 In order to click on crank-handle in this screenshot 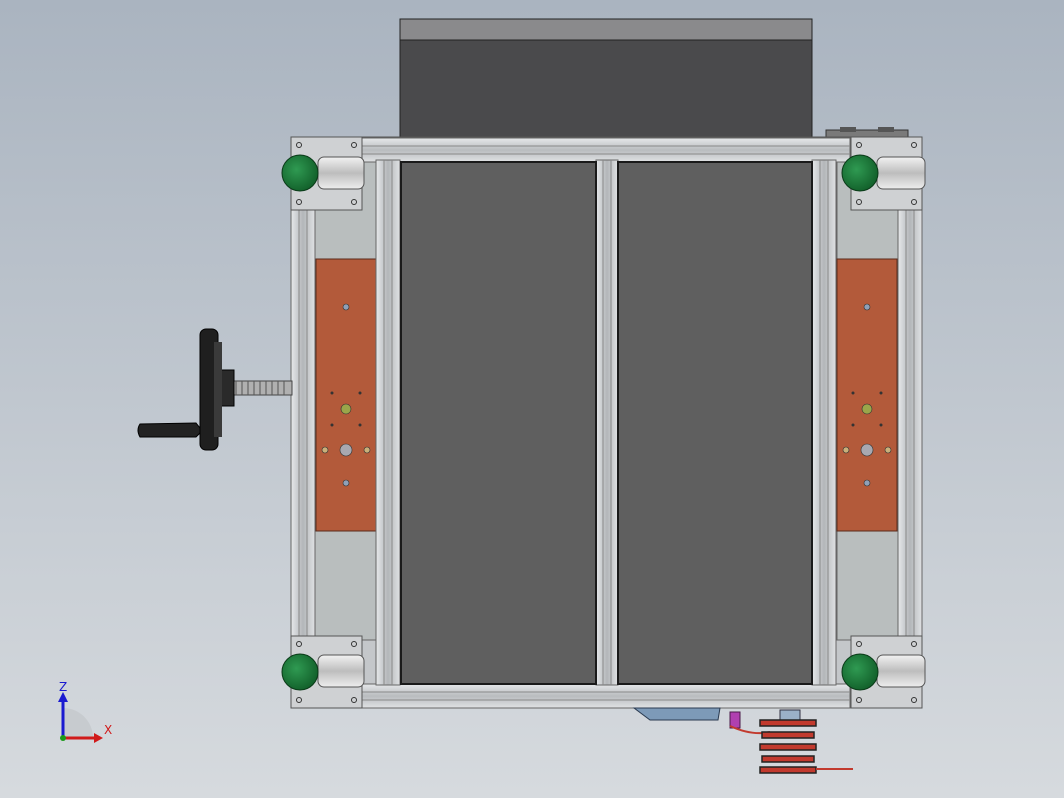, I will do `click(169, 430)`.